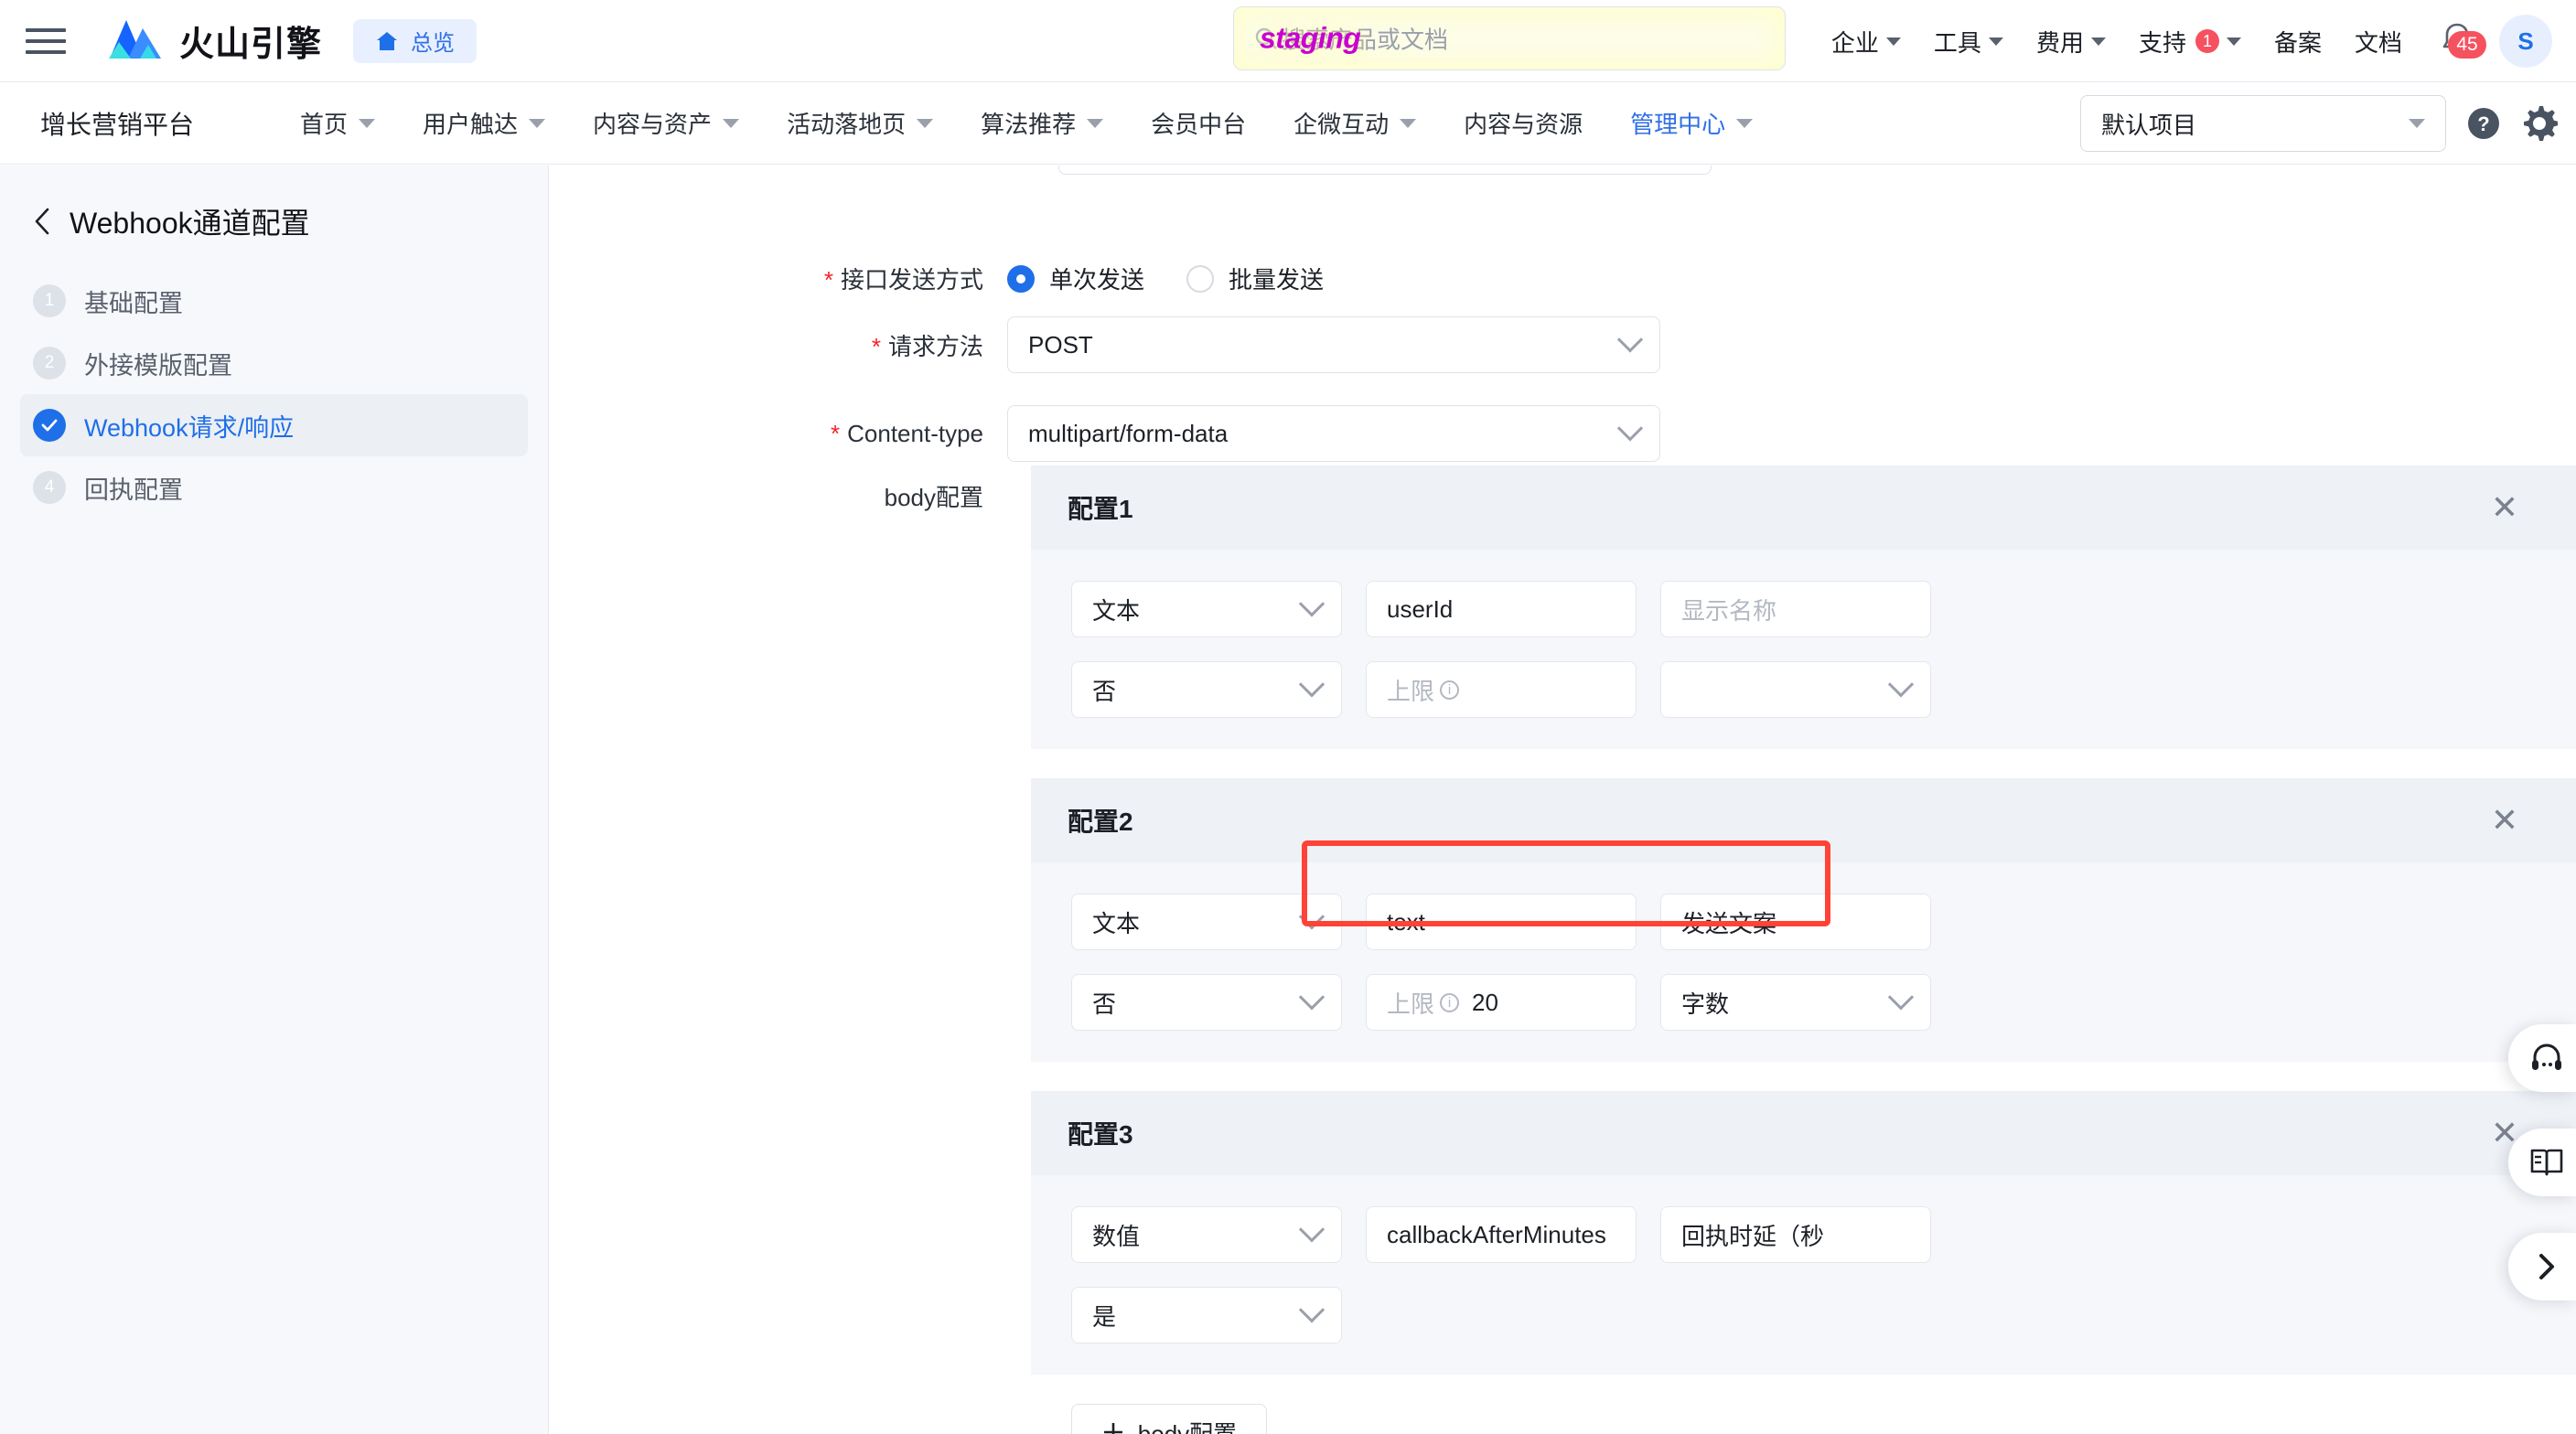 This screenshot has width=2576, height=1434. I want to click on sidebar-item-external-template-config: 2 外接模版配置, so click(274, 363).